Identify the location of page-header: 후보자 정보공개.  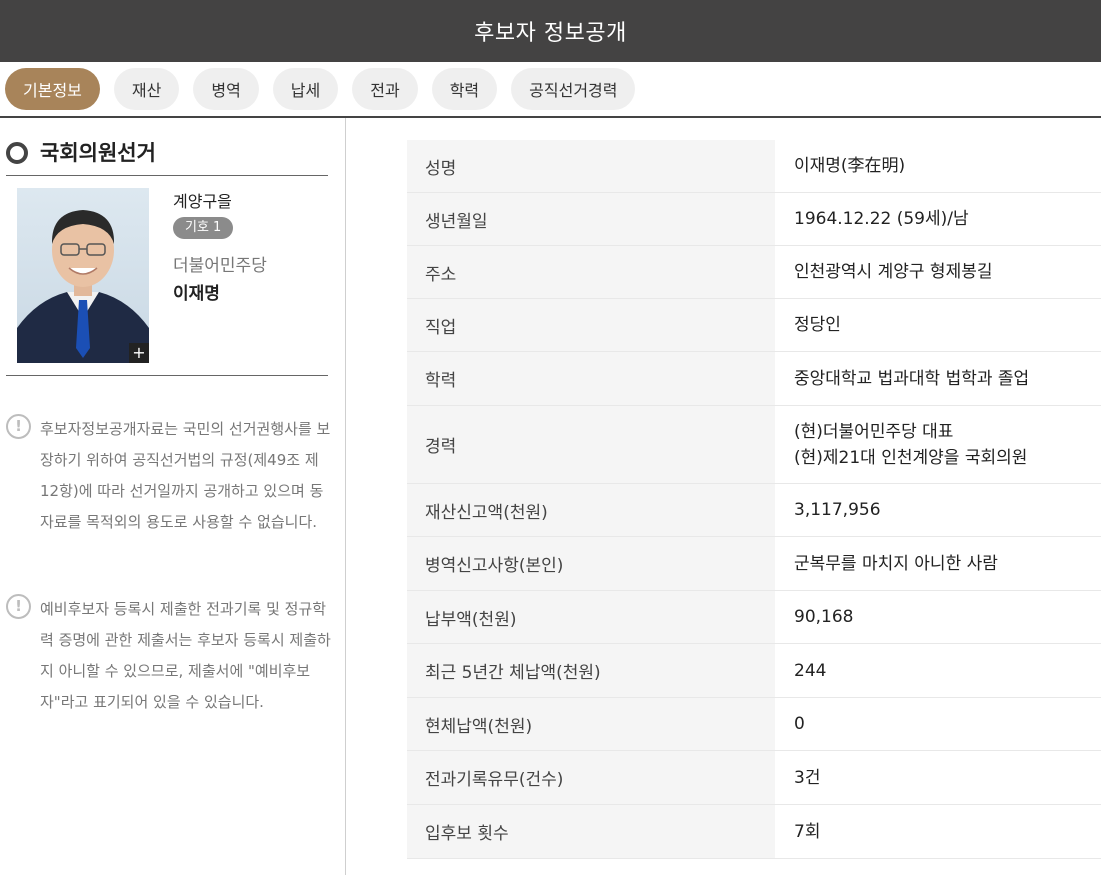
(550, 31).